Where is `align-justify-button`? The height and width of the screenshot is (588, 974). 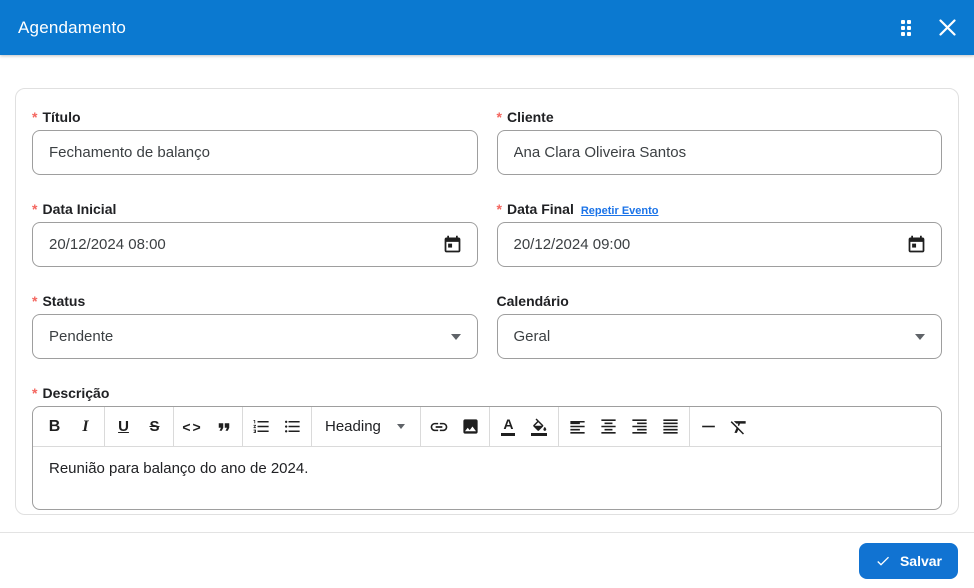 align-justify-button is located at coordinates (670, 427).